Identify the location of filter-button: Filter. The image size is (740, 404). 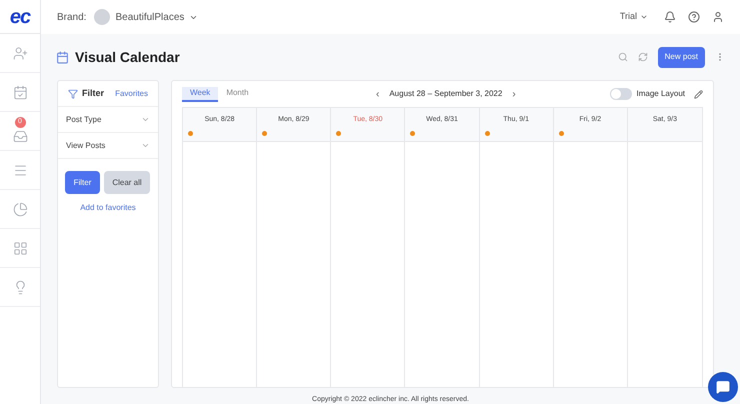
(82, 182).